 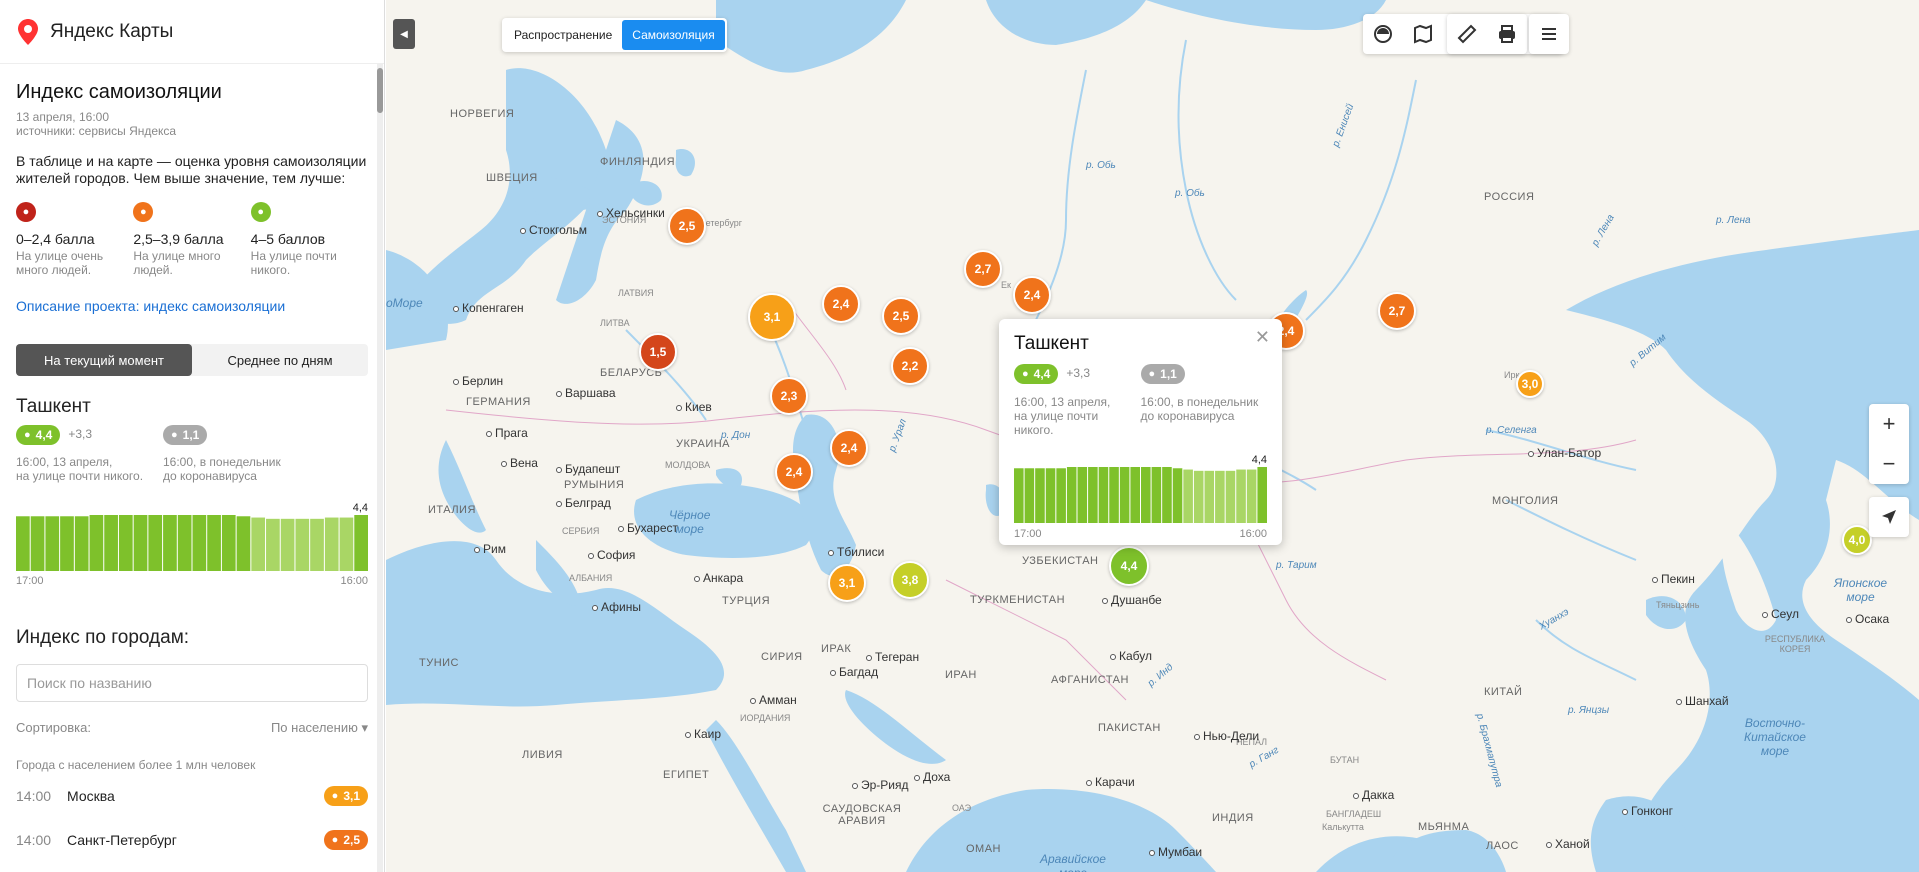 I want to click on city-search-input, so click(x=192, y=683).